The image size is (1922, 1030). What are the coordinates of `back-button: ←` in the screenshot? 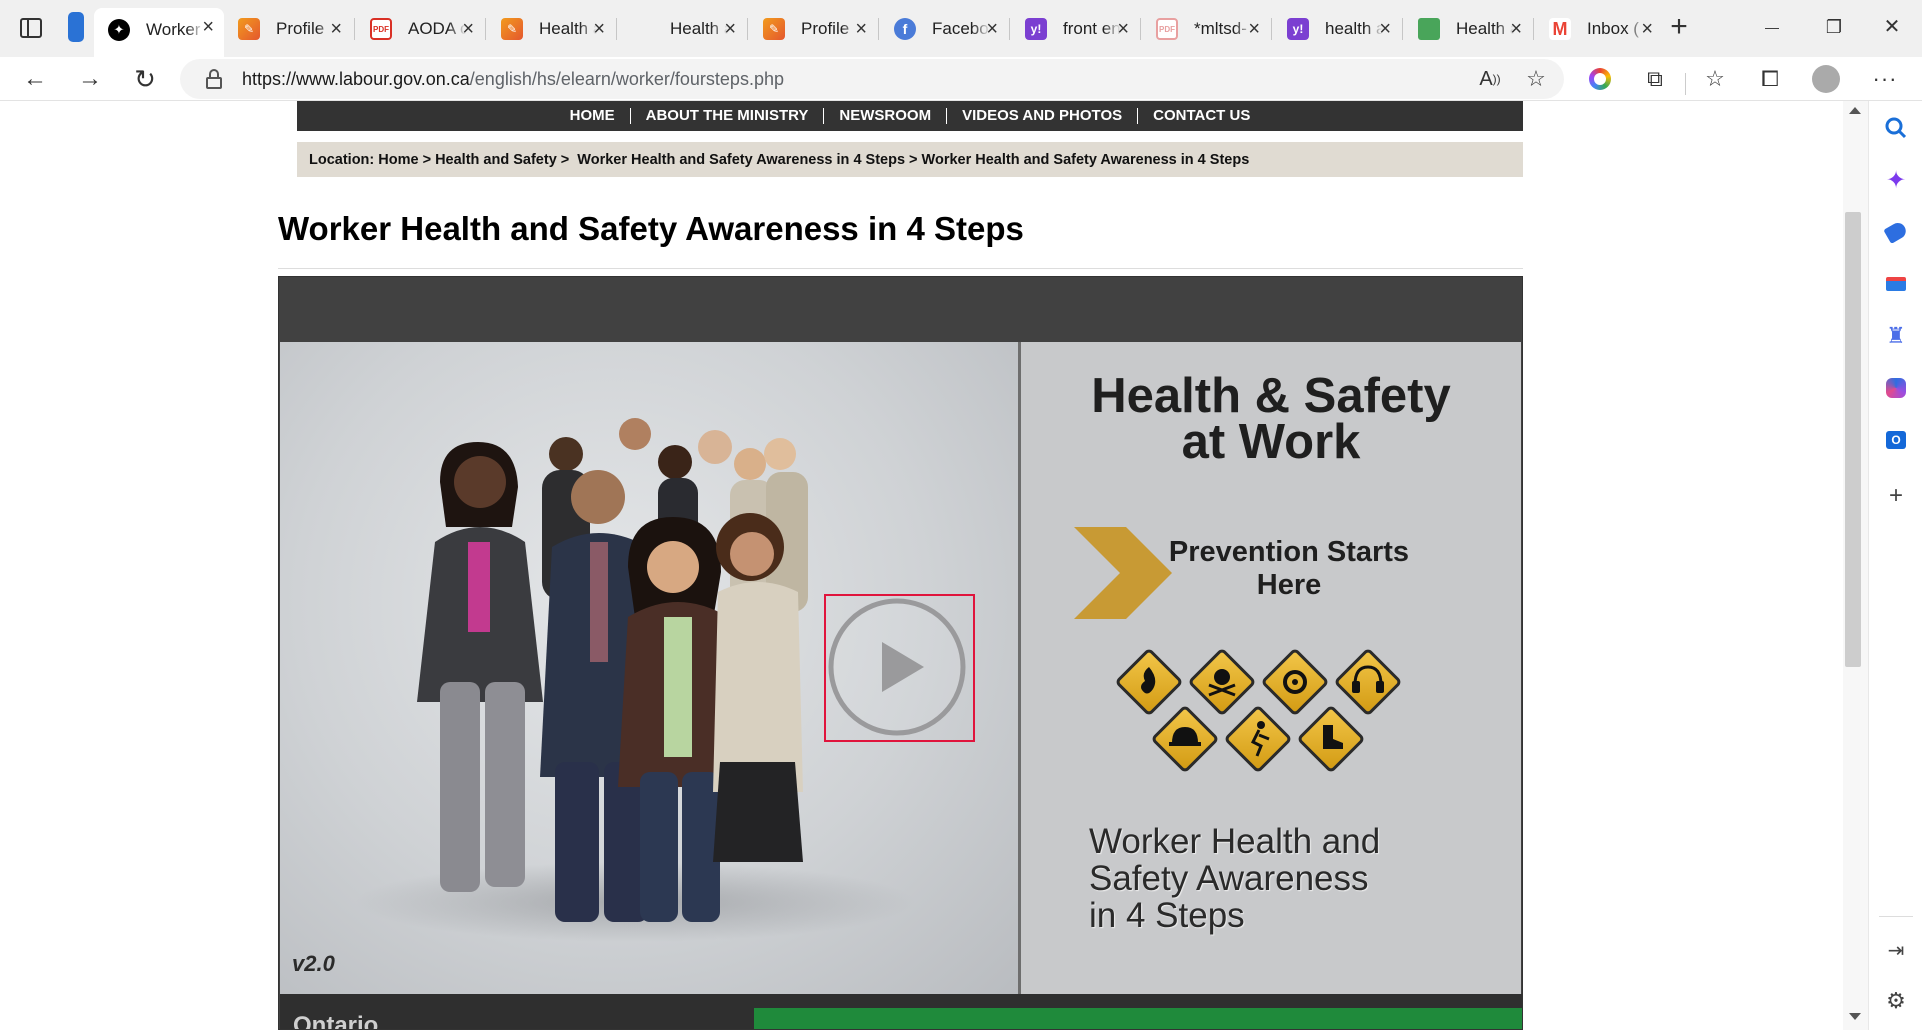 It's located at (35, 79).